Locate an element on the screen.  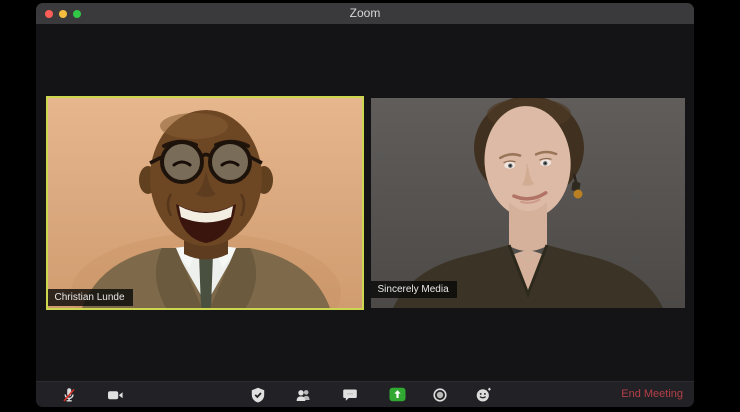
record-icon is located at coordinates (440, 394).